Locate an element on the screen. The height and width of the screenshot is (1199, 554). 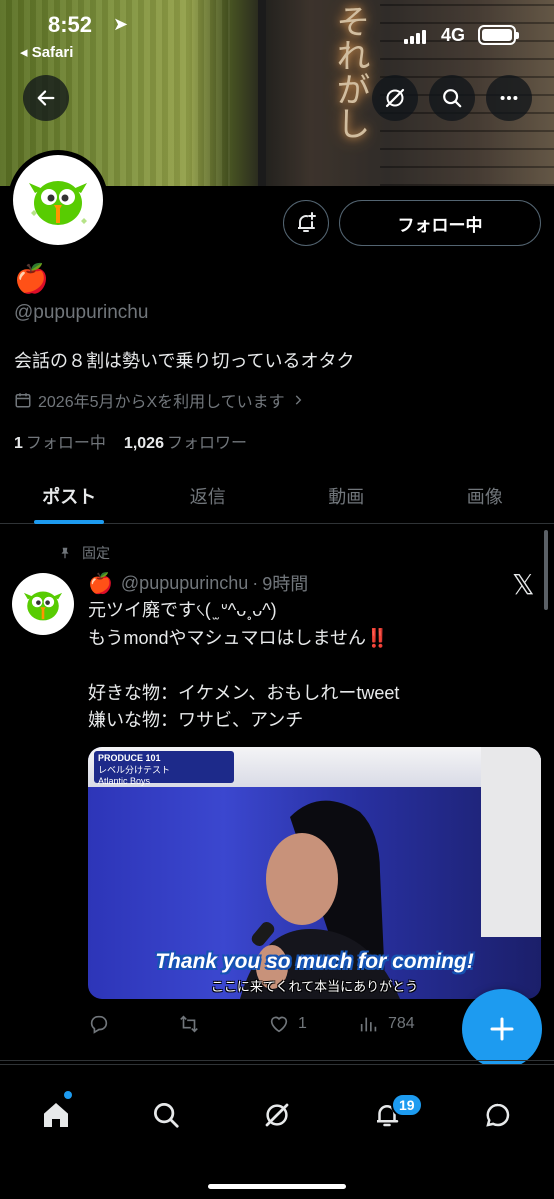
profile-avatar is located at coordinates (58, 200).